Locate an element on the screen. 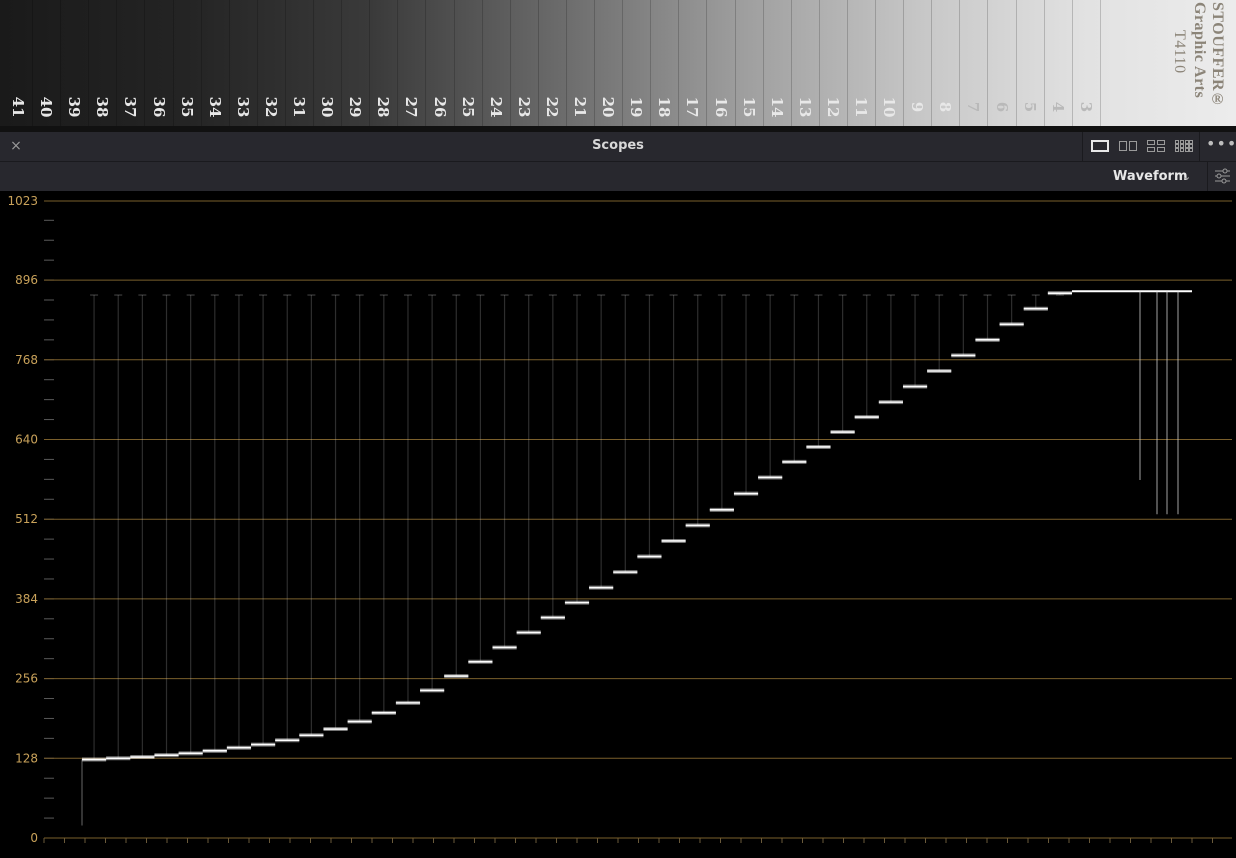 The width and height of the screenshot is (1236, 858). wedge-step-number: 15 is located at coordinates (748, 107).